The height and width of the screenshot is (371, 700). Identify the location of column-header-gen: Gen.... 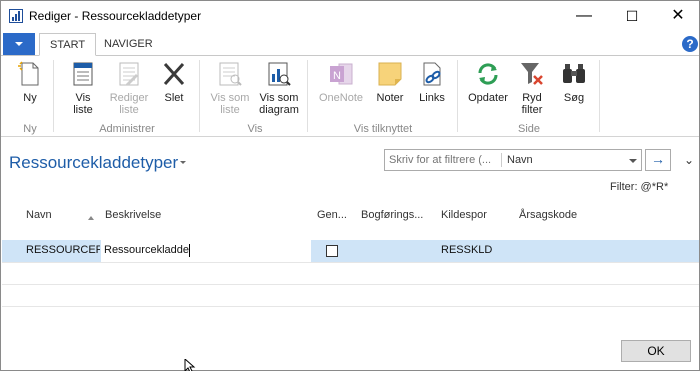
(332, 215).